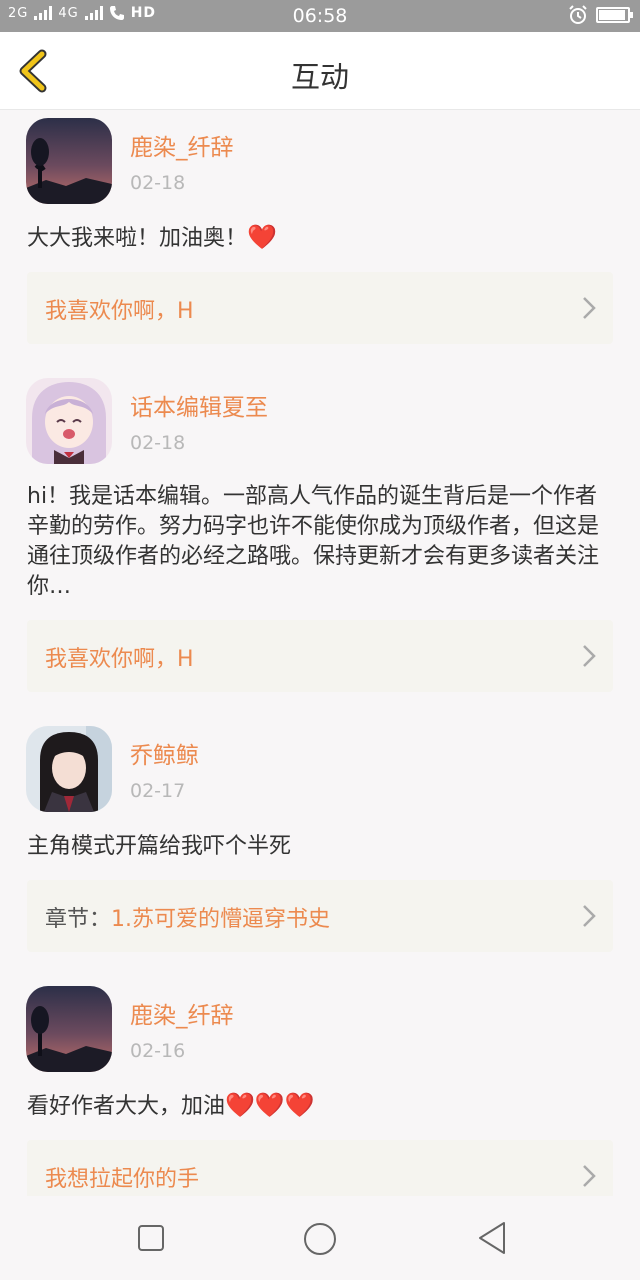 Image resolution: width=640 pixels, height=1280 pixels. I want to click on comment-author: 乔鲸鲸, so click(164, 753).